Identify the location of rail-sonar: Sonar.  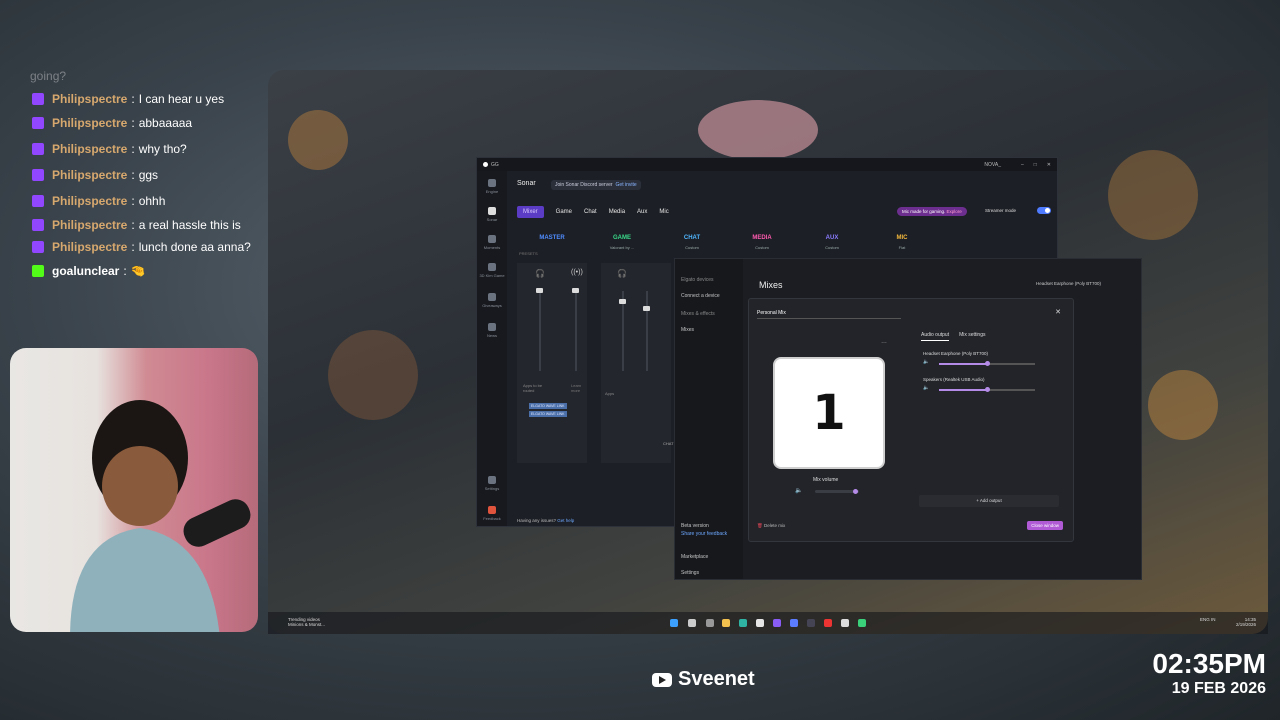
(492, 214).